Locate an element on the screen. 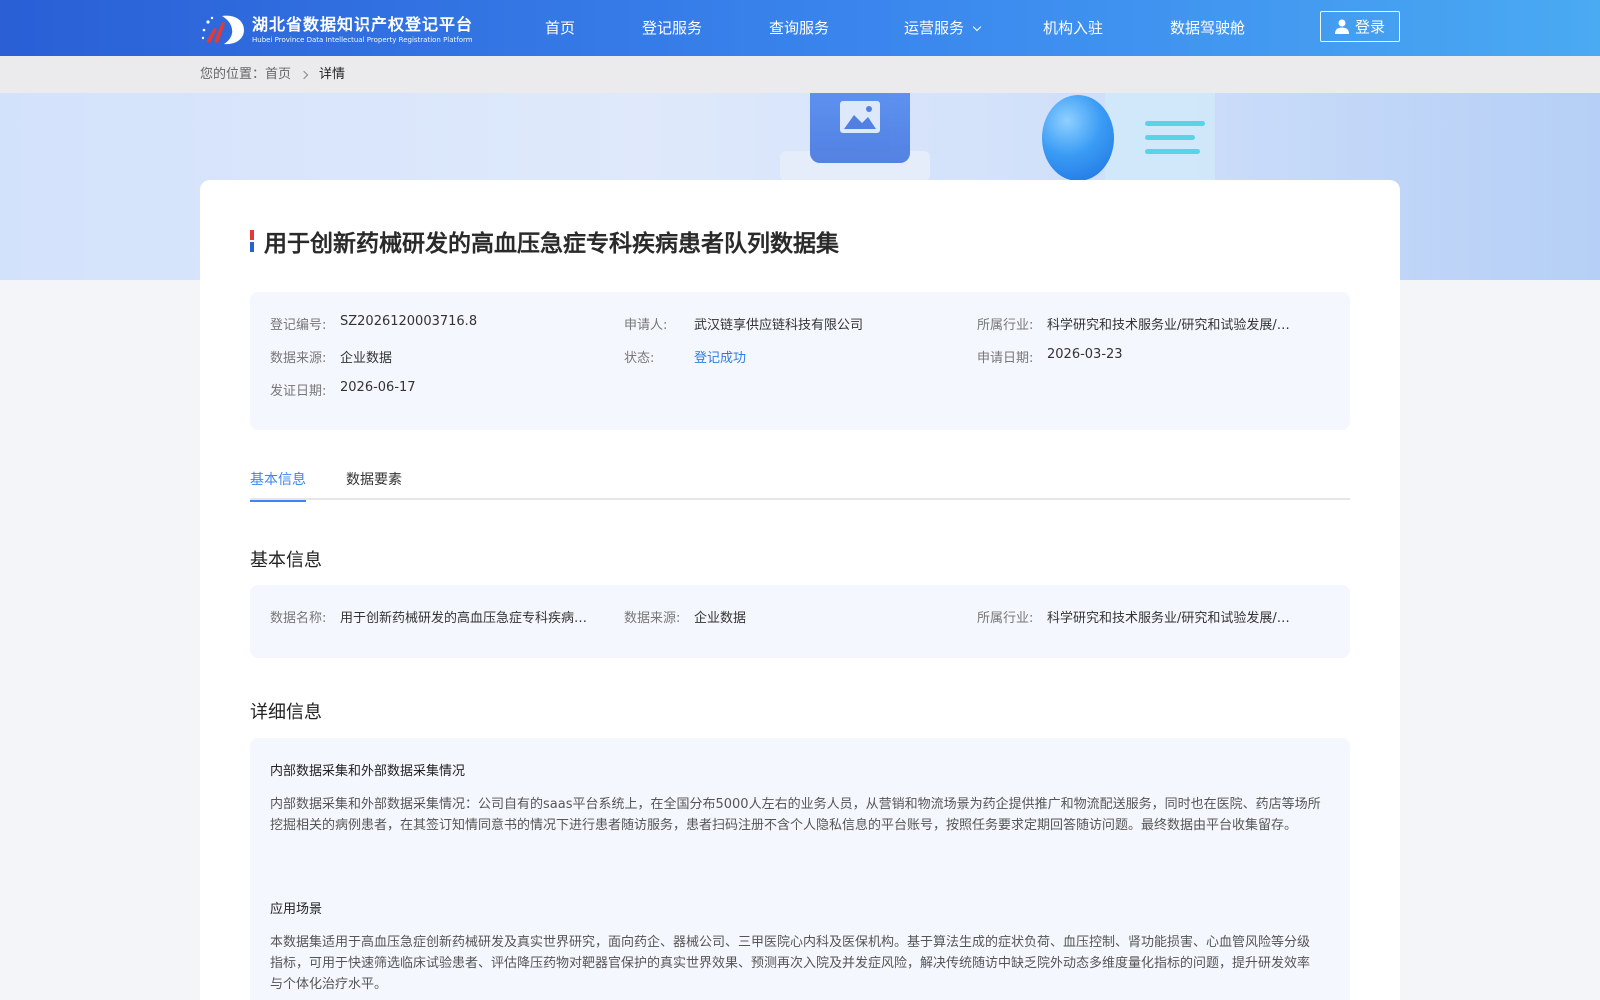 This screenshot has height=1000, width=1600. apply-date-value: 2026-03-23 is located at coordinates (1085, 354).